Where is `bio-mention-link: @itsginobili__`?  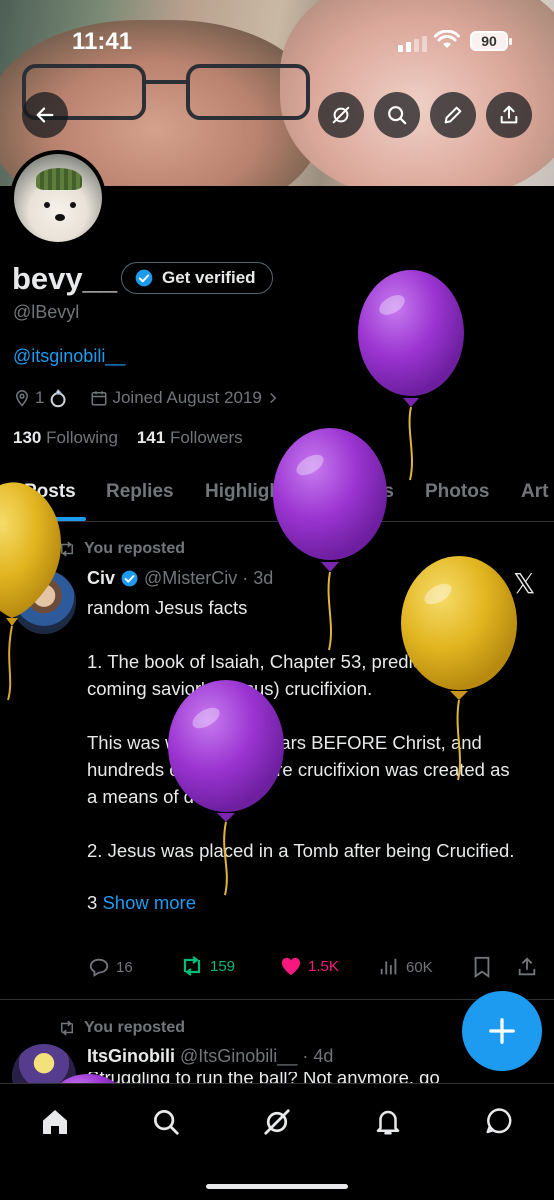 bio-mention-link: @itsginobili__ is located at coordinates (69, 356).